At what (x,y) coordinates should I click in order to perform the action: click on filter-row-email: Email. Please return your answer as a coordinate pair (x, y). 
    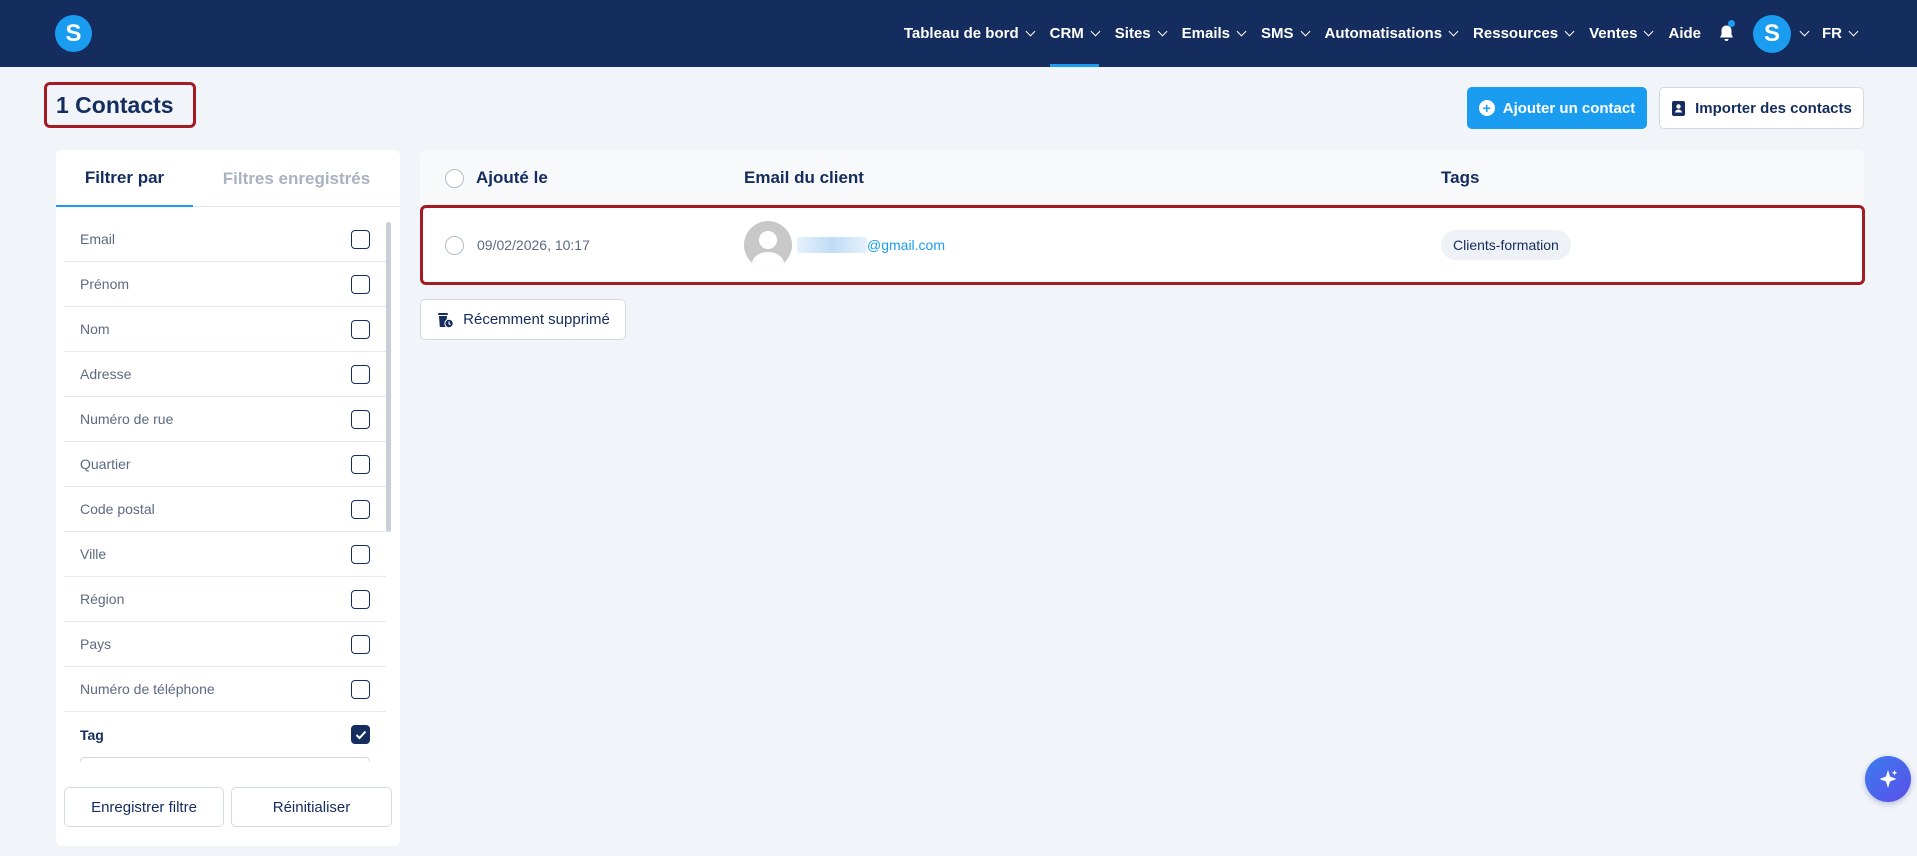
    Looking at the image, I should click on (225, 239).